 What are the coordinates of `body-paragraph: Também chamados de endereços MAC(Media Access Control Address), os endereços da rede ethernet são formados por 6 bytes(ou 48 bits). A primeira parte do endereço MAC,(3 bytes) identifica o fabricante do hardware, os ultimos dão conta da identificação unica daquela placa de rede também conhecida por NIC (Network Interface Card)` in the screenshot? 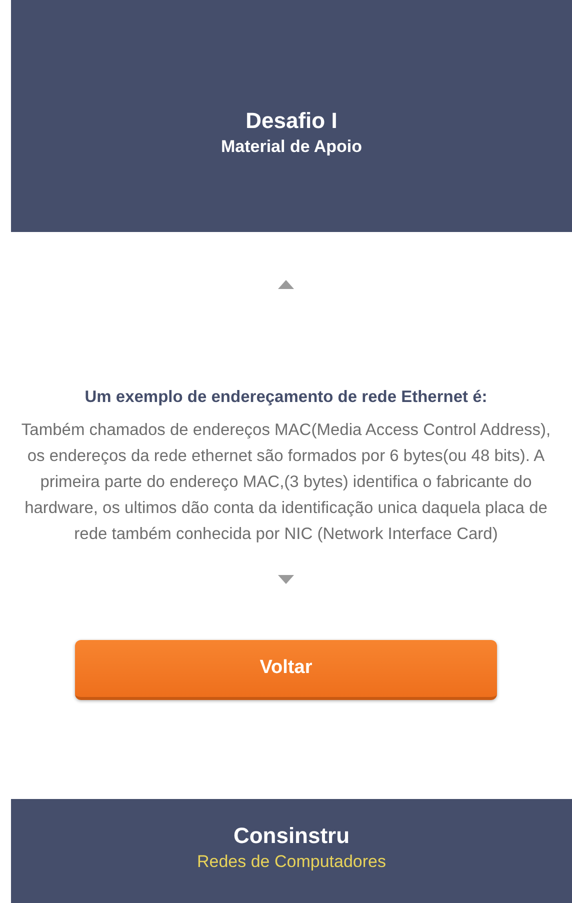 It's located at (286, 482).